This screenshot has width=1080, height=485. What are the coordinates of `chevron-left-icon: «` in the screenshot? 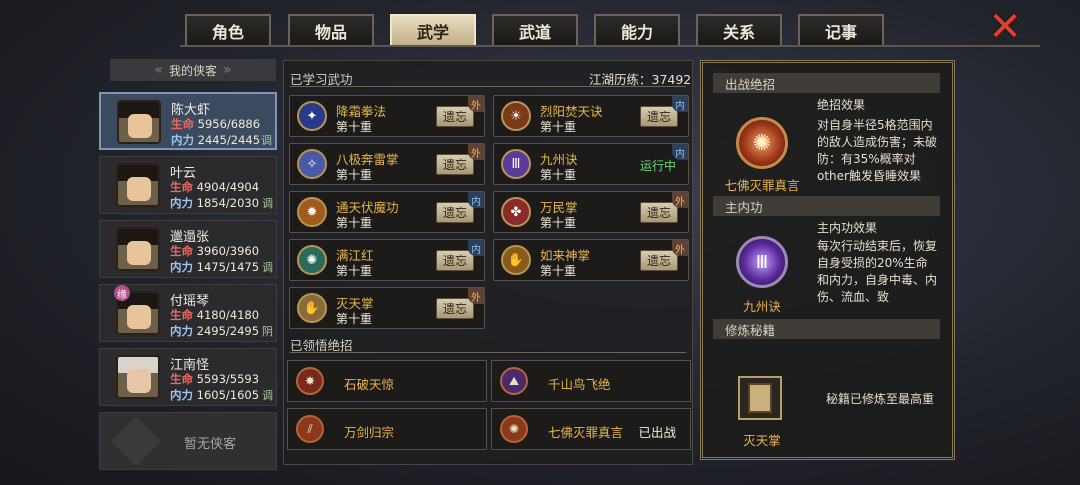 It's located at (158, 70).